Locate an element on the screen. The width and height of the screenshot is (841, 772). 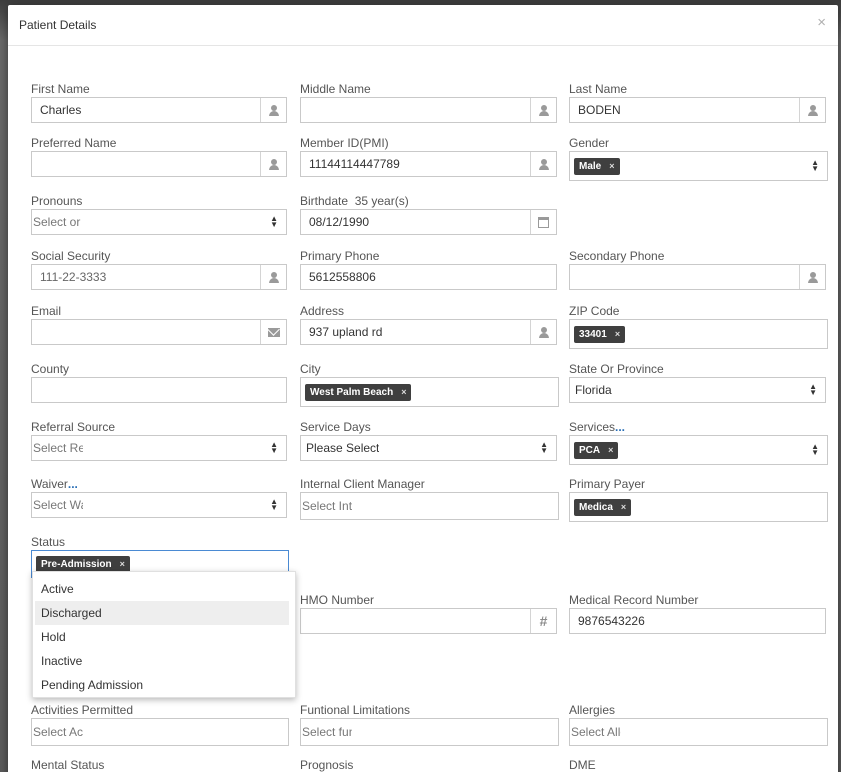
modal-title: Patient Details is located at coordinates (58, 25).